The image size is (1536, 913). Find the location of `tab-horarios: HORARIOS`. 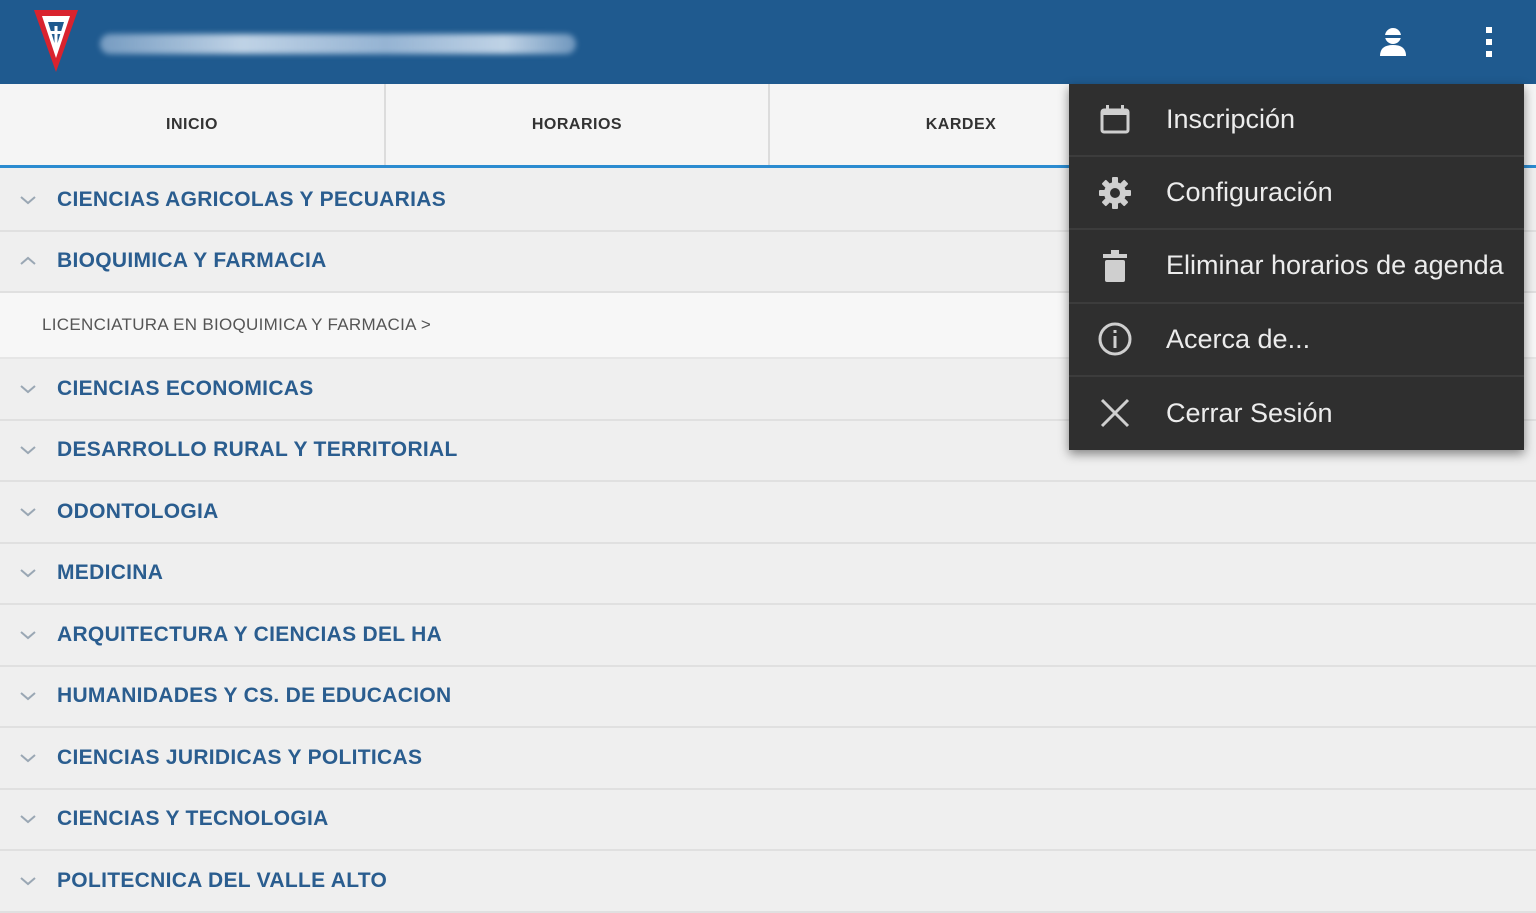

tab-horarios: HORARIOS is located at coordinates (576, 124).